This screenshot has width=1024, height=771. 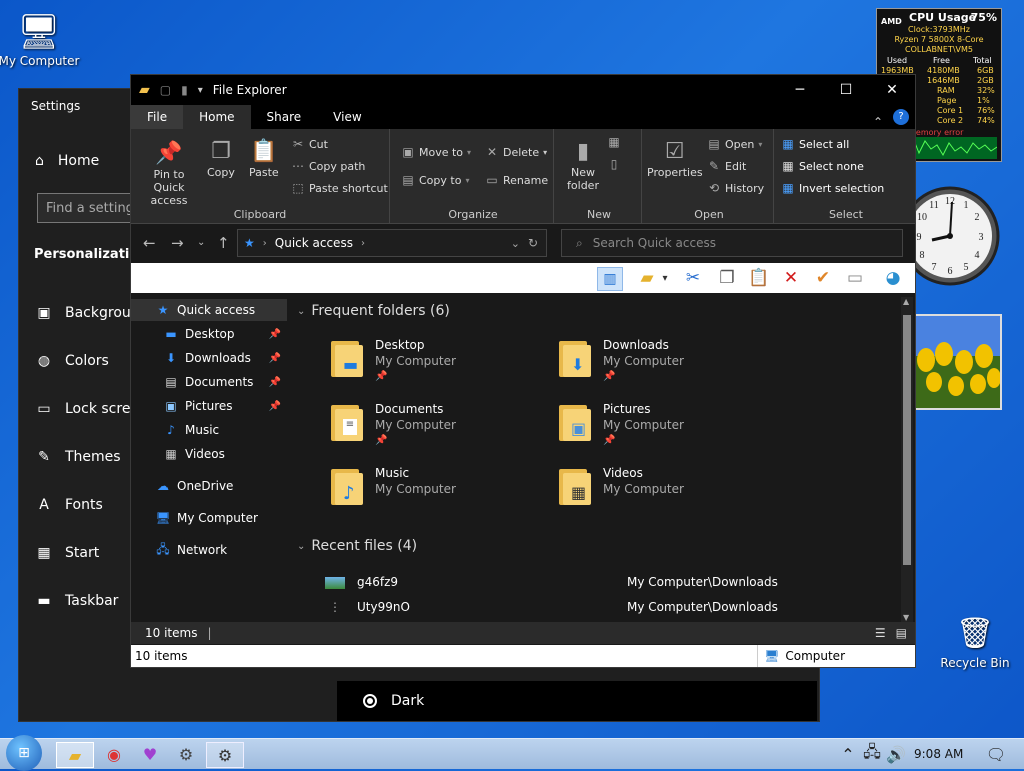 I want to click on forward-button: →, so click(x=177, y=243).